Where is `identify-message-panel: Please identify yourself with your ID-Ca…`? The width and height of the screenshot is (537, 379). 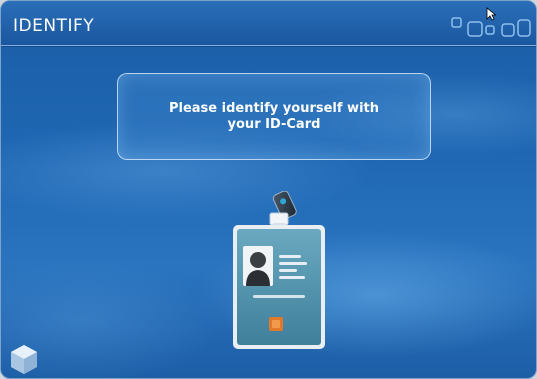
identify-message-panel: Please identify yourself with your ID-Ca… is located at coordinates (274, 116).